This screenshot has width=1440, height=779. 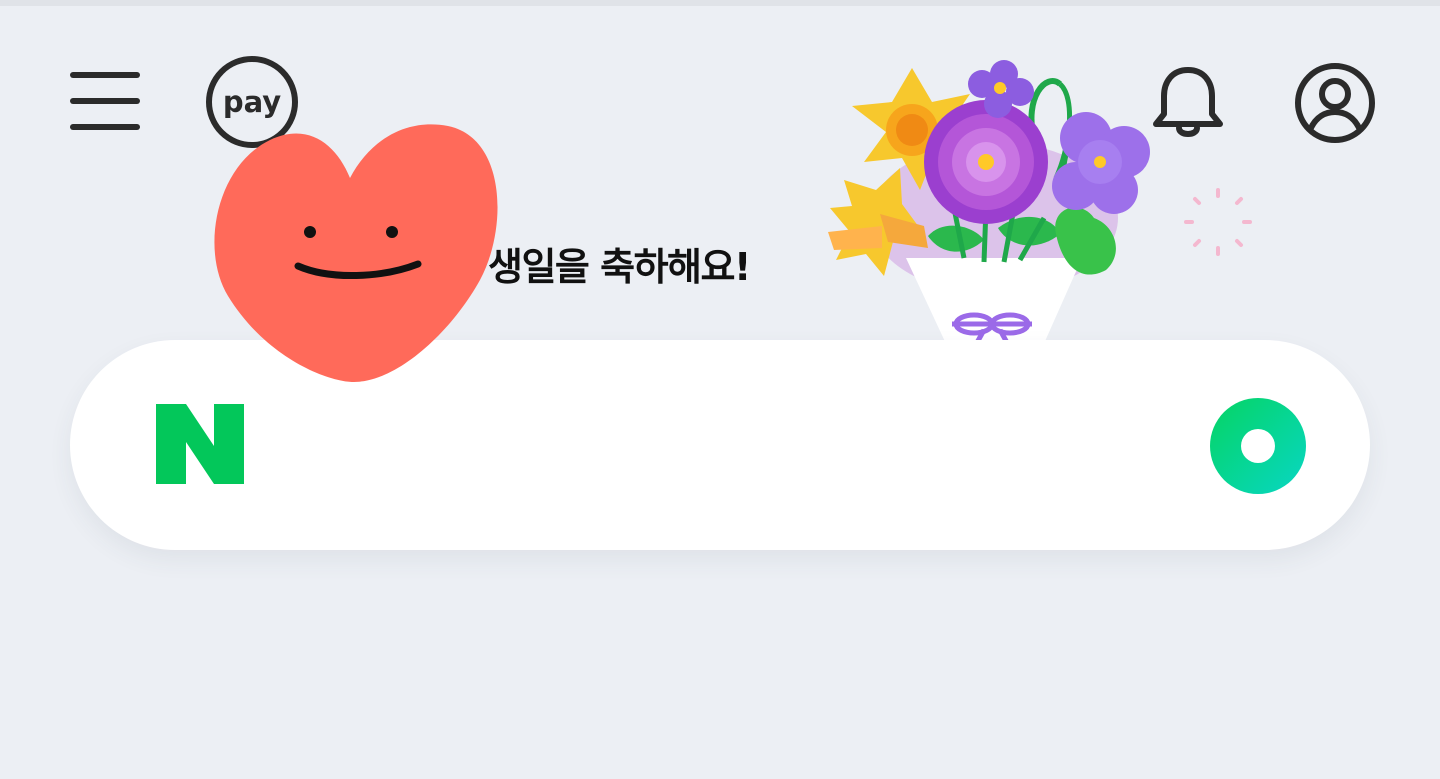 What do you see at coordinates (732, 446) in the screenshot?
I see `search-input` at bounding box center [732, 446].